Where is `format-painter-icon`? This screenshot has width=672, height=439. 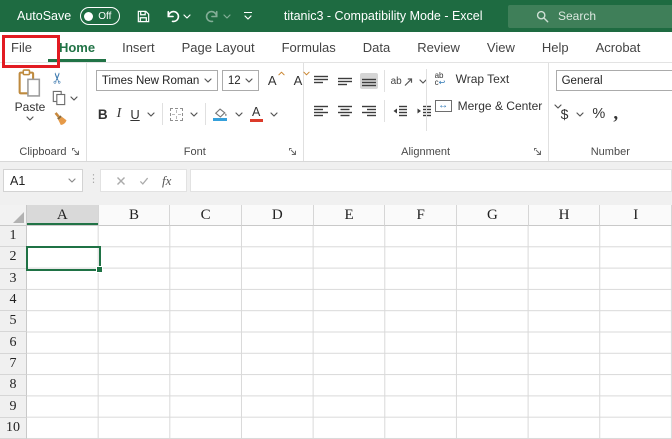
format-painter-icon is located at coordinates (60, 119).